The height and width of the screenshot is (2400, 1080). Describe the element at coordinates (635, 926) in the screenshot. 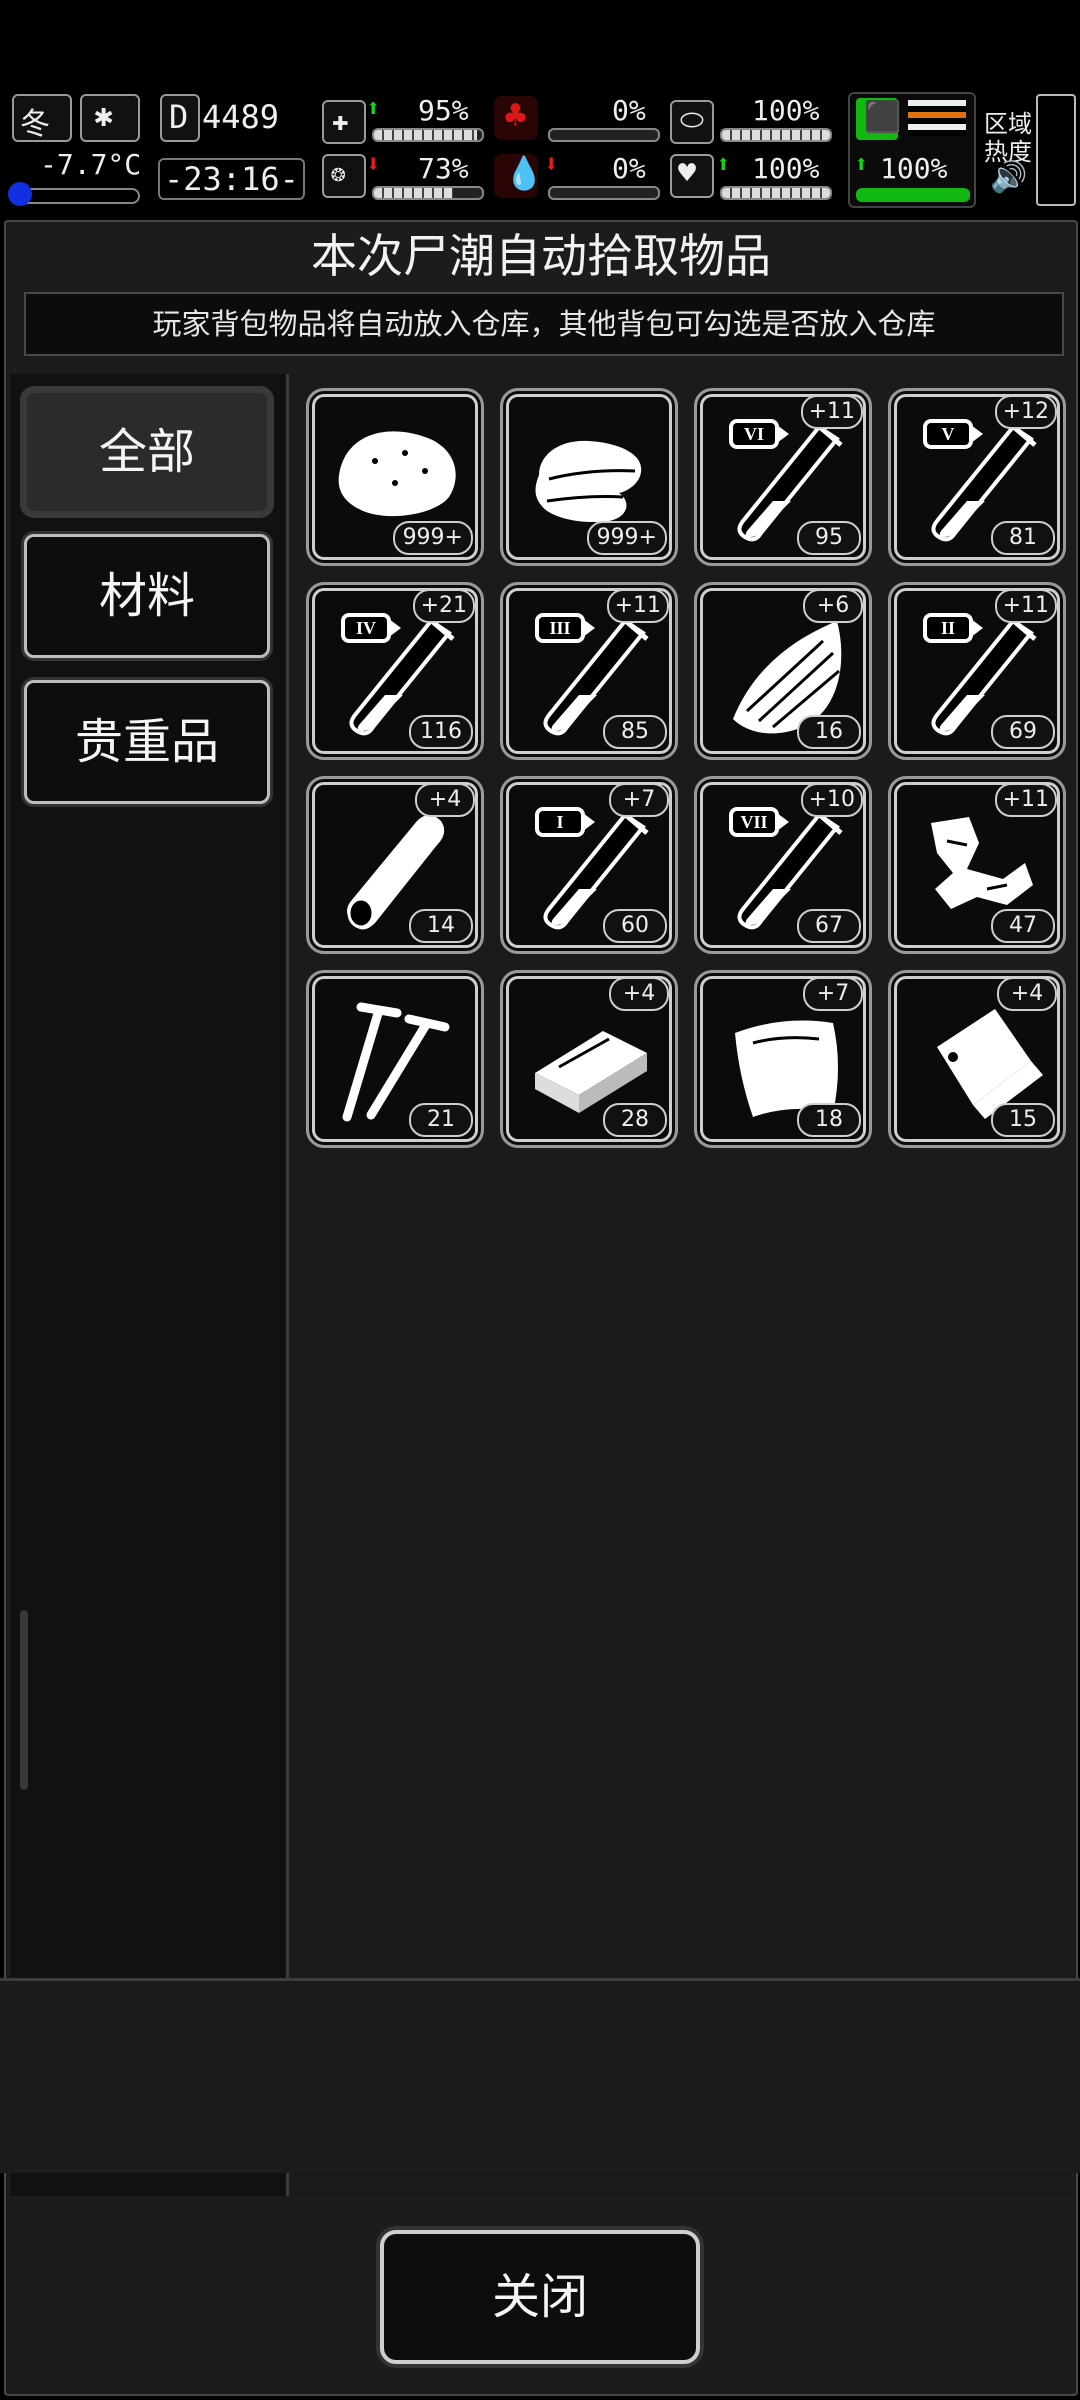

I see `item-count: 60` at that location.